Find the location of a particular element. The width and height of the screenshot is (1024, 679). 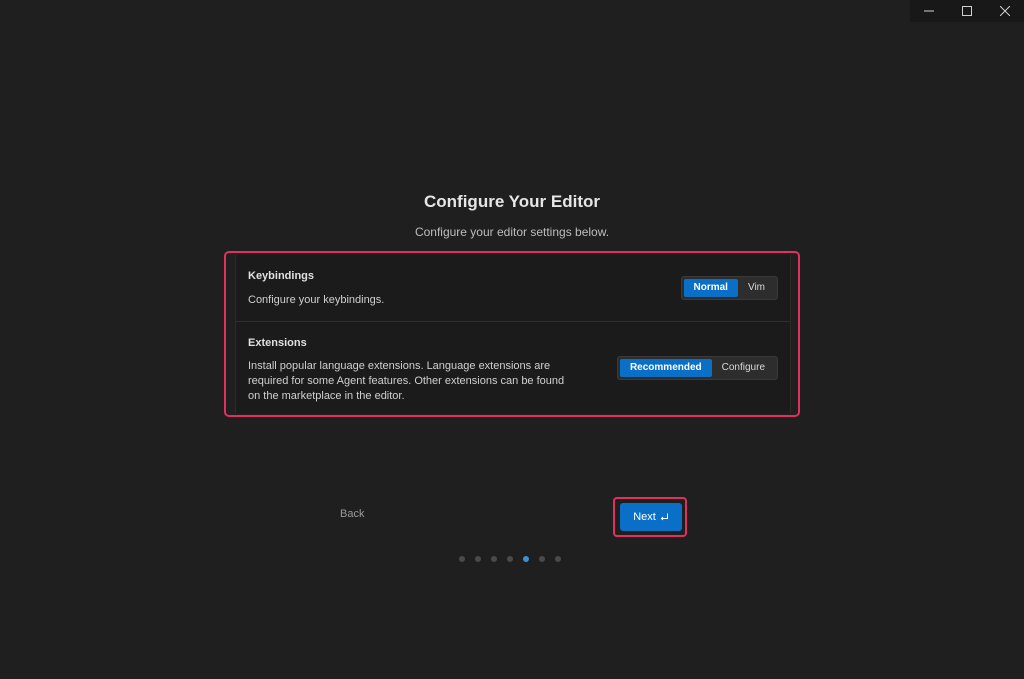

maximize-icon is located at coordinates (967, 11).